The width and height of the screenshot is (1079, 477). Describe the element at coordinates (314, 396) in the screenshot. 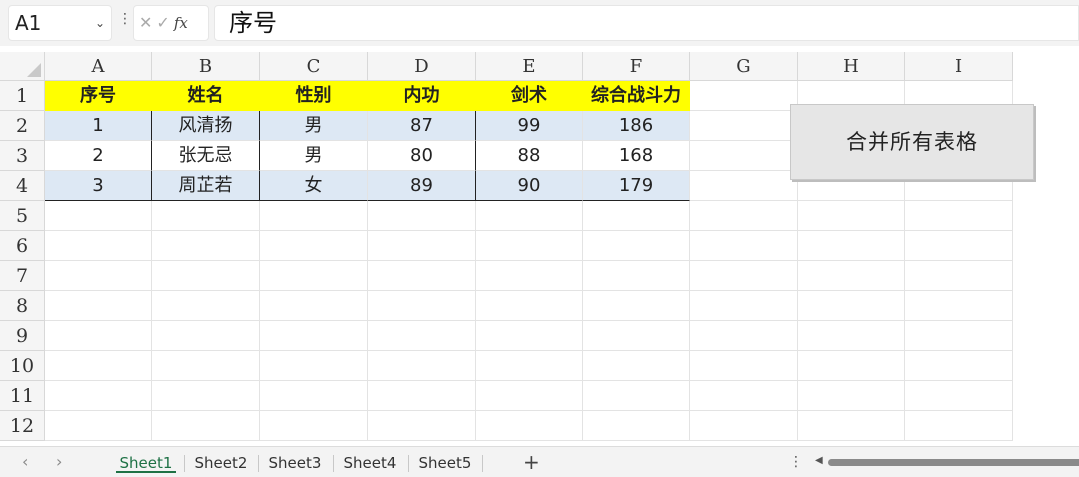

I see `cell-c11` at that location.